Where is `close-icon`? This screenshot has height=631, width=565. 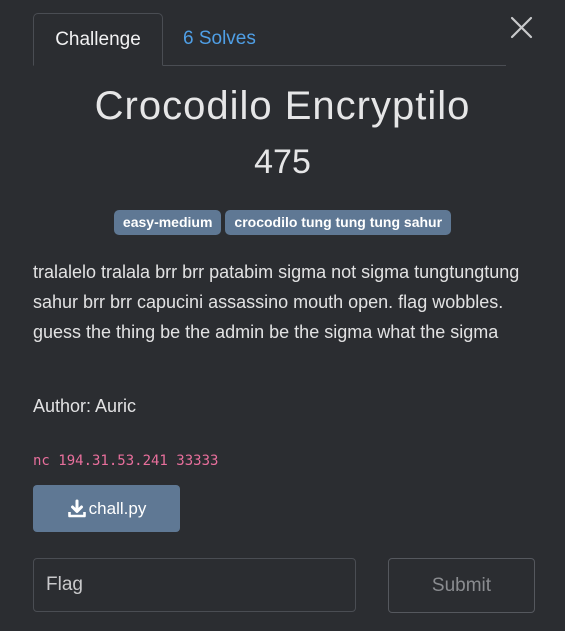 close-icon is located at coordinates (521, 28).